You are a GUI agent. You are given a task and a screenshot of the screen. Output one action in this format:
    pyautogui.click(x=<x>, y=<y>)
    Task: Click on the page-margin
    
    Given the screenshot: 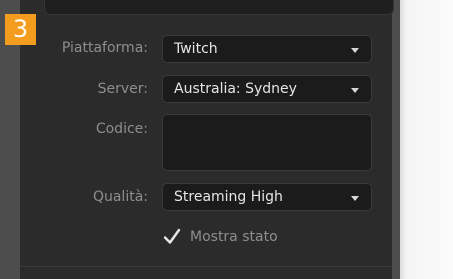 What is the action you would take?
    pyautogui.click(x=426, y=139)
    